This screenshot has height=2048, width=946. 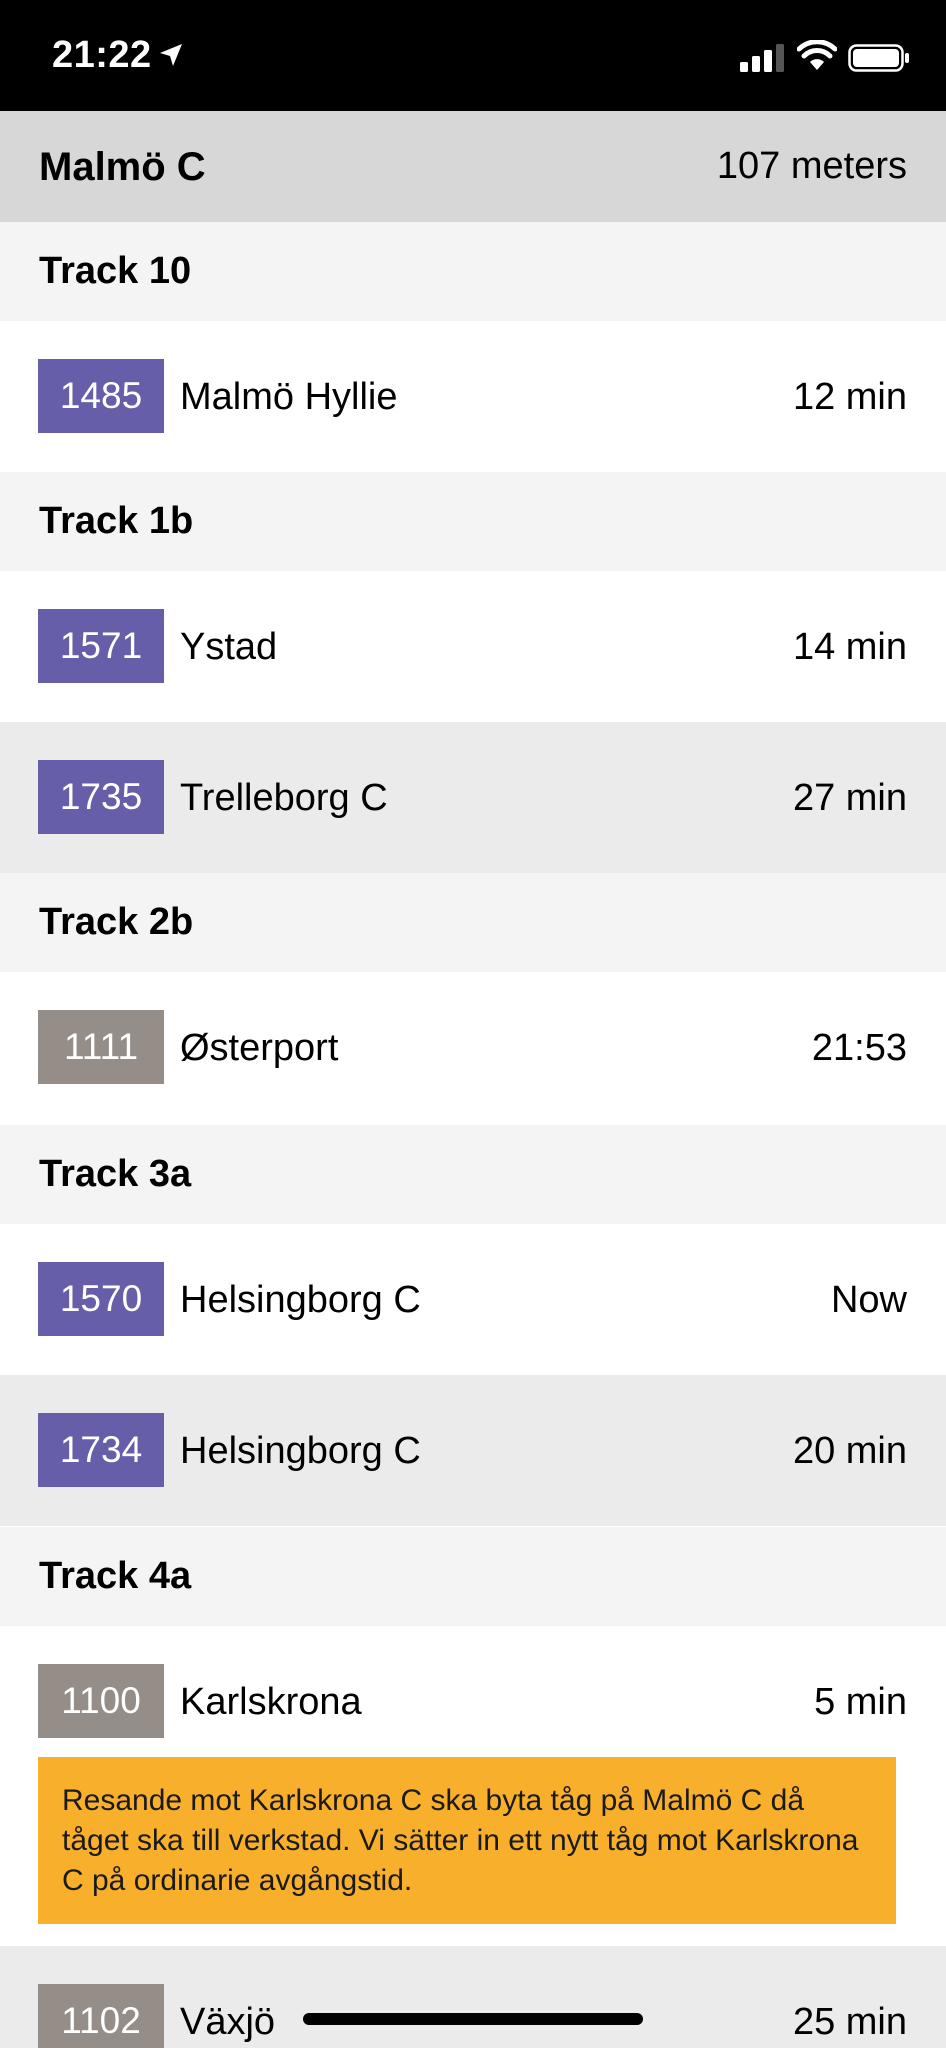 What do you see at coordinates (473, 646) in the screenshot?
I see `departure-row: 1571 Ystad 14 min` at bounding box center [473, 646].